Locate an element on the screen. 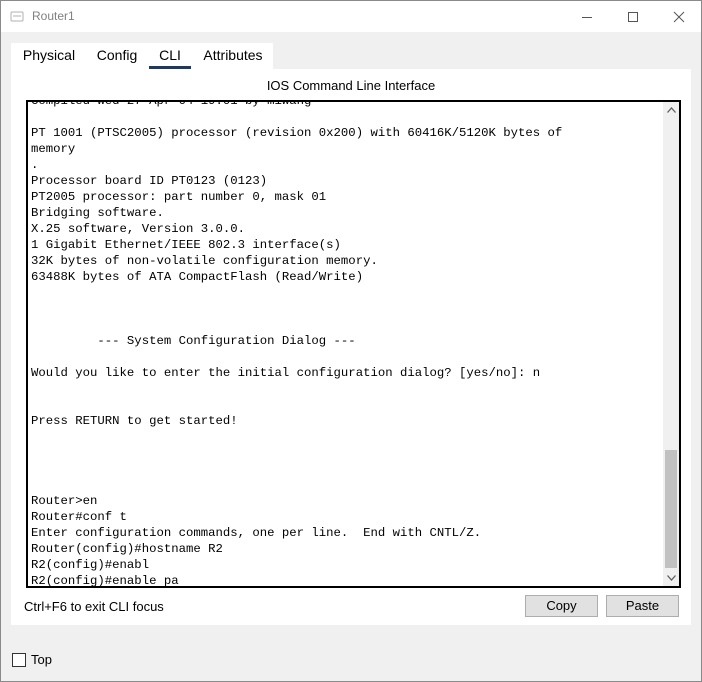 This screenshot has height=682, width=702. maximize-icon is located at coordinates (633, 16).